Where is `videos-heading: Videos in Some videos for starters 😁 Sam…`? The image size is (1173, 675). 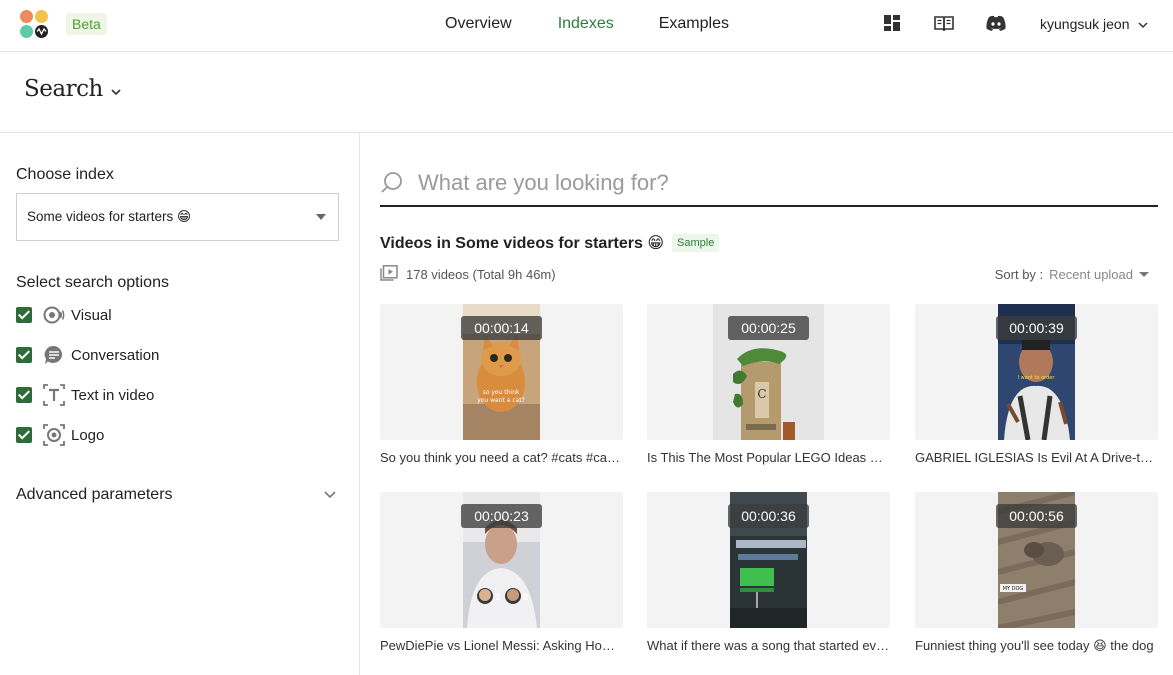 videos-heading: Videos in Some videos for starters 😁 Sam… is located at coordinates (550, 243).